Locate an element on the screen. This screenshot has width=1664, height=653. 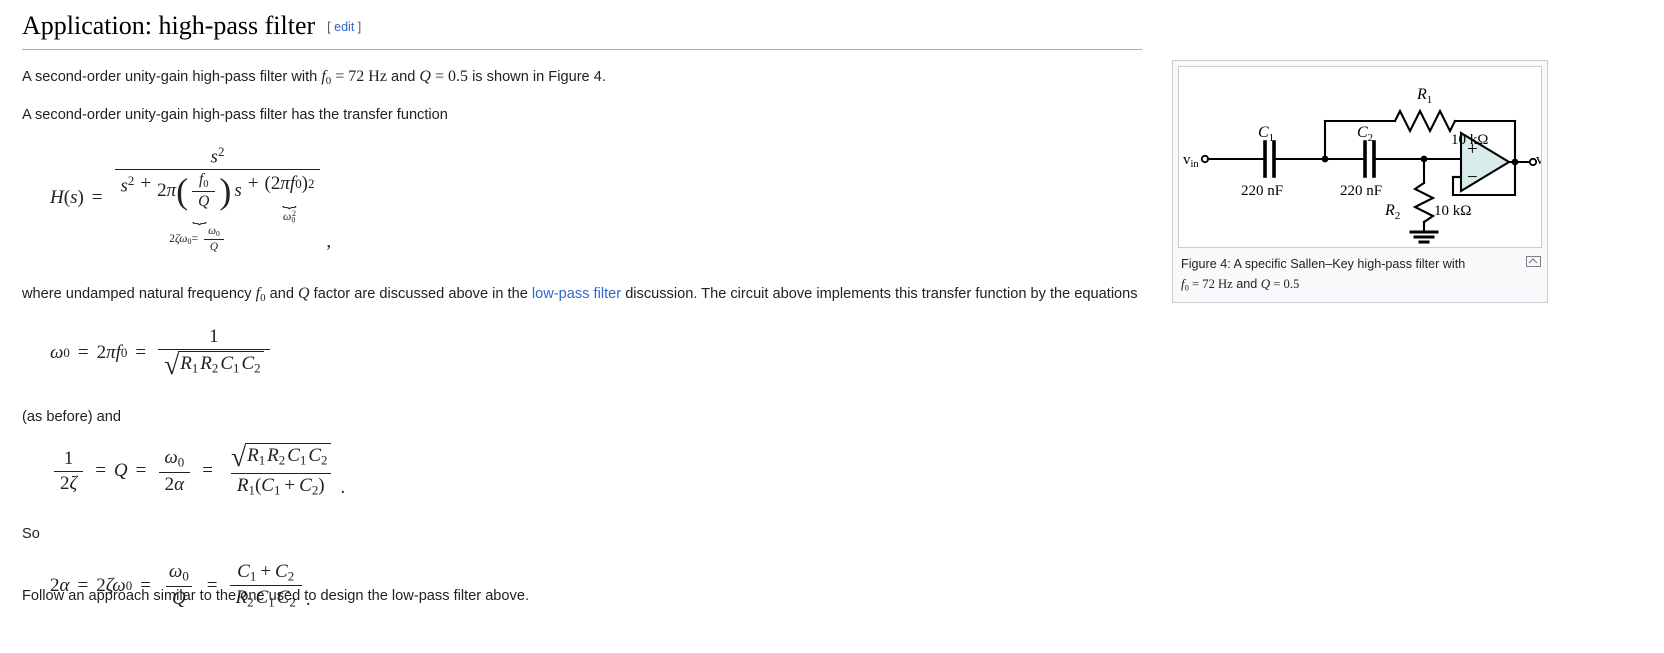
edit-bracket-close: ] is located at coordinates (359, 27).